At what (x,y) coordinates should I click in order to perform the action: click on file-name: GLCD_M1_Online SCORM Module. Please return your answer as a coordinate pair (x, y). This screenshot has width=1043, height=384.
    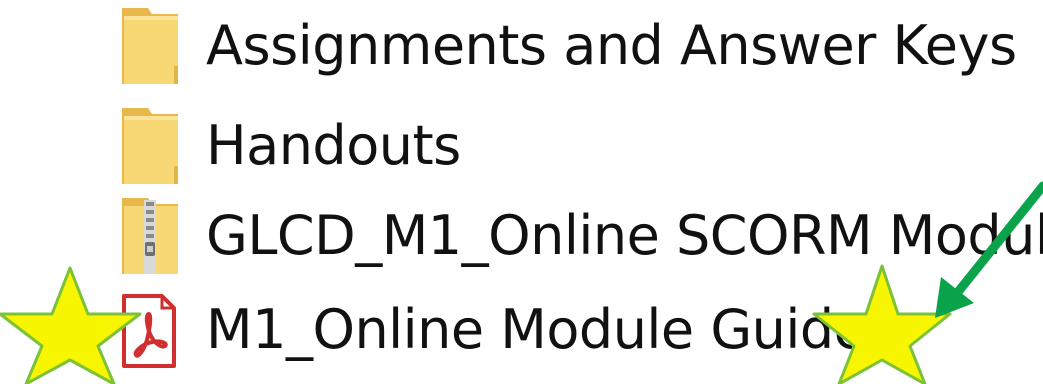
    Looking at the image, I should click on (624, 235).